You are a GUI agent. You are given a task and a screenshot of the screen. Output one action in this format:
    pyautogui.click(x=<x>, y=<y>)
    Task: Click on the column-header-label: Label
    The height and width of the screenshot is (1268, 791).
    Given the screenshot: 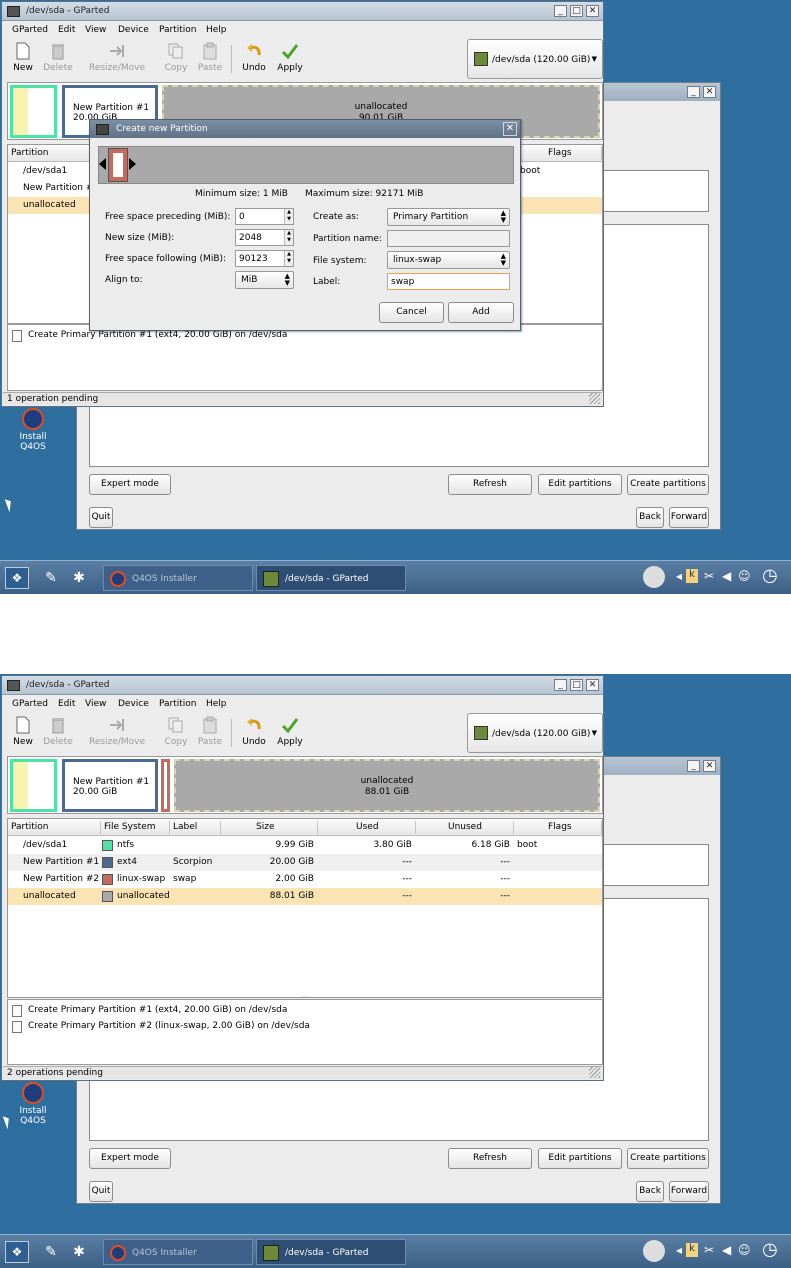 What is the action you would take?
    pyautogui.click(x=185, y=827)
    